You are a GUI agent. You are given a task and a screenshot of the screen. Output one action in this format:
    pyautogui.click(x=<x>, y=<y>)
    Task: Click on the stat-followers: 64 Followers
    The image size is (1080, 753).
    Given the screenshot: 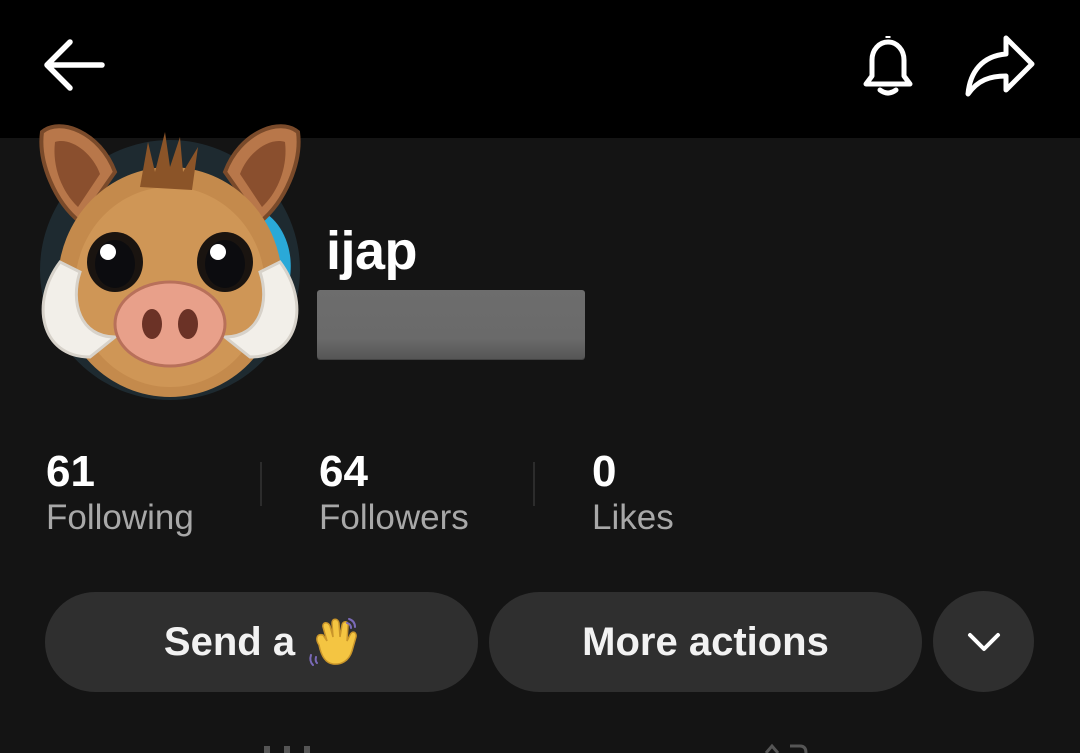 What is the action you would take?
    pyautogui.click(x=394, y=493)
    